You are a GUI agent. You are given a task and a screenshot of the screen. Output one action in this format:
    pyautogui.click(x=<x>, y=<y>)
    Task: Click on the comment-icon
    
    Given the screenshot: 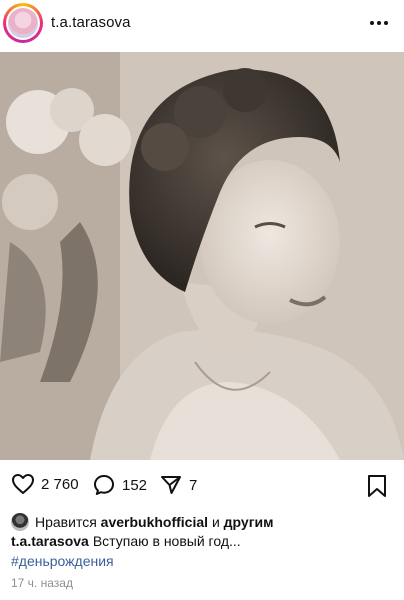 What is the action you would take?
    pyautogui.click(x=104, y=485)
    